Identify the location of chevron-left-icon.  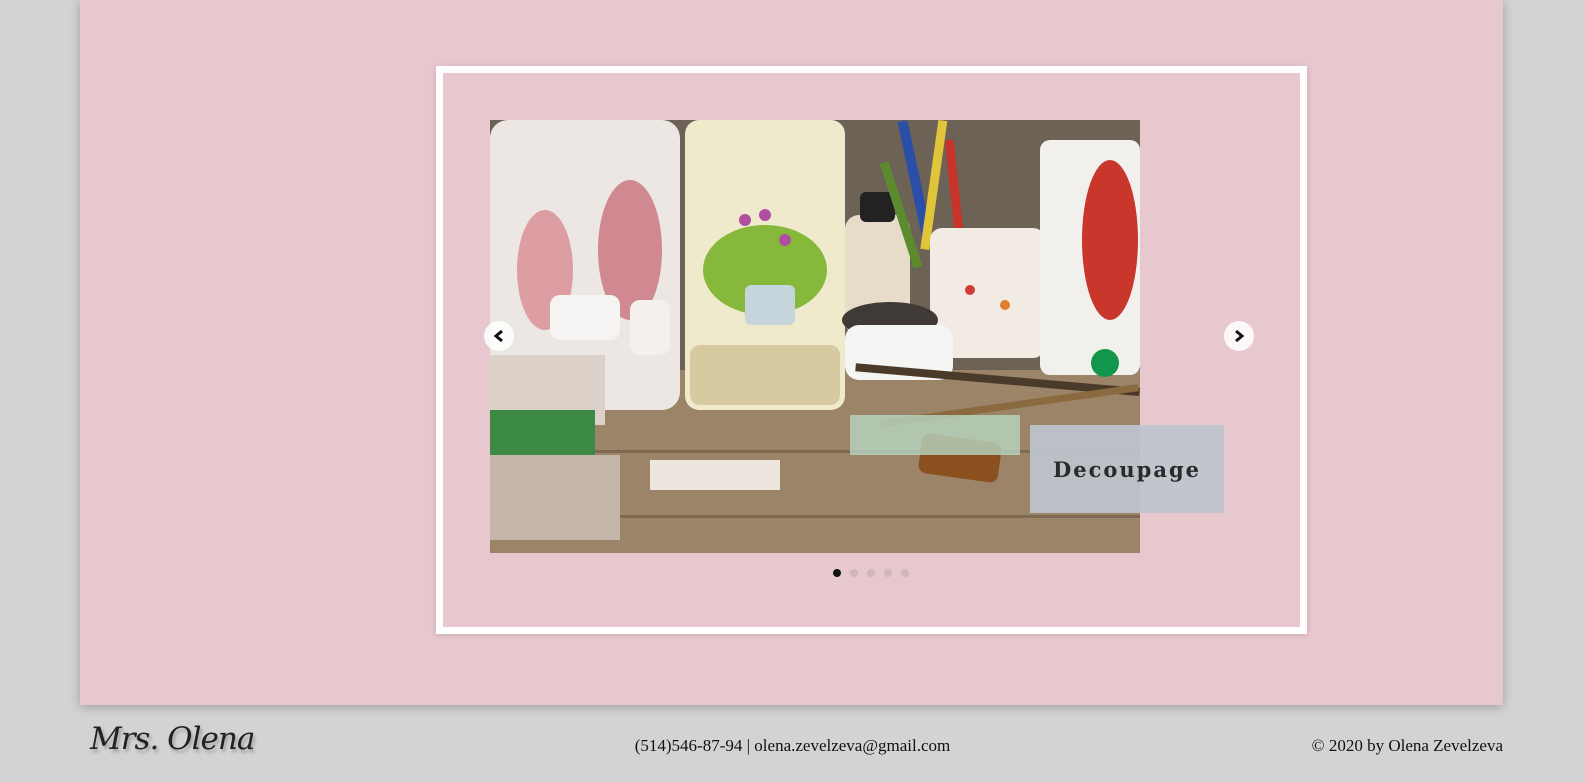
(498, 336).